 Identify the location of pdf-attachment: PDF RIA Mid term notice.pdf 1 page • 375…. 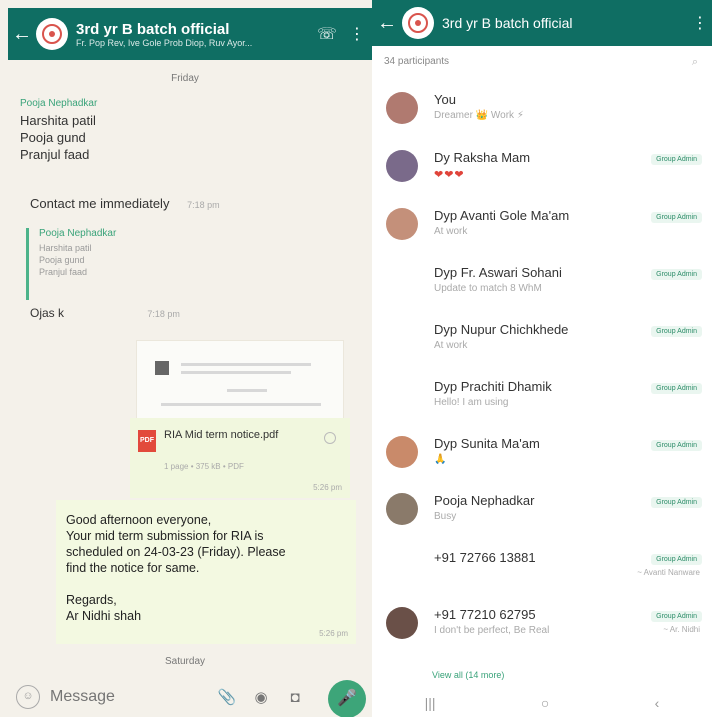
(240, 458).